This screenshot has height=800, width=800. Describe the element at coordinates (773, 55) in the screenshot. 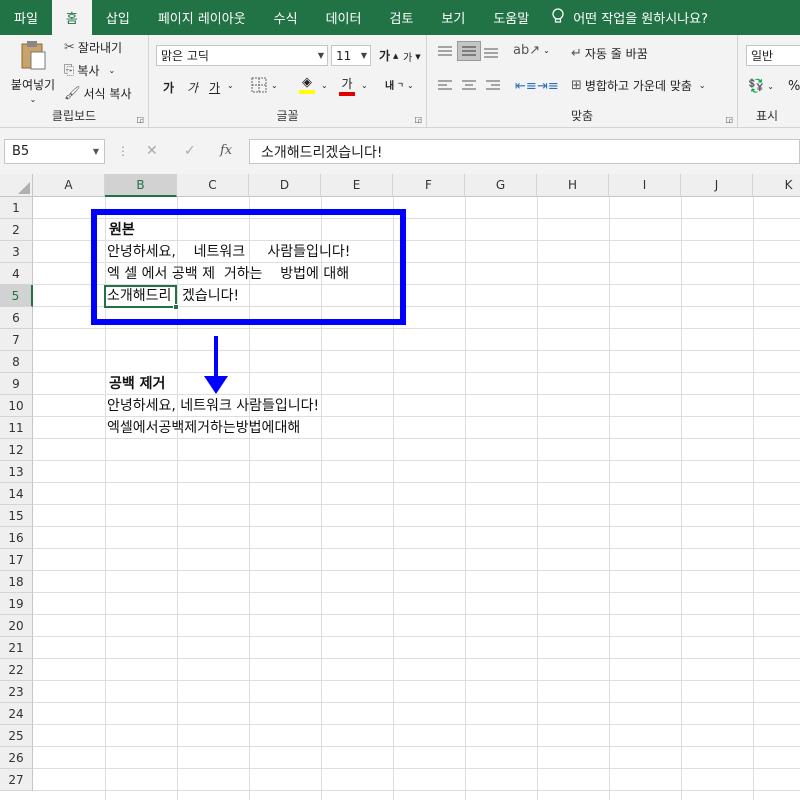

I see `number-format-select: 일반` at that location.